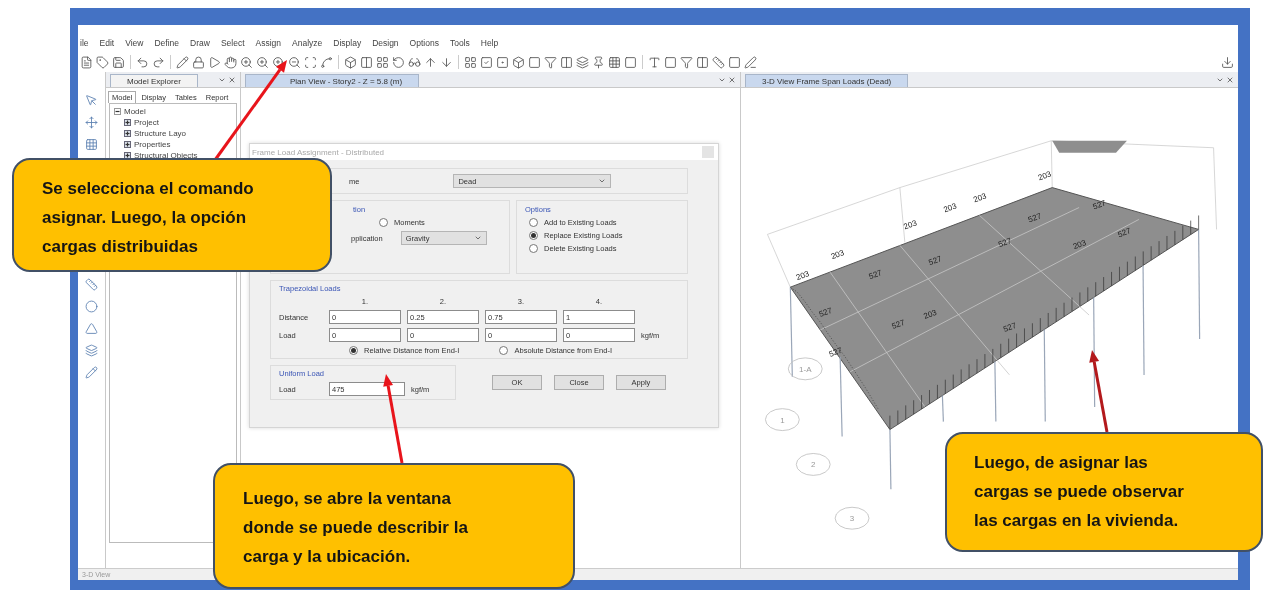 This screenshot has height=594, width=1263. I want to click on menu-item: Define, so click(167, 43).